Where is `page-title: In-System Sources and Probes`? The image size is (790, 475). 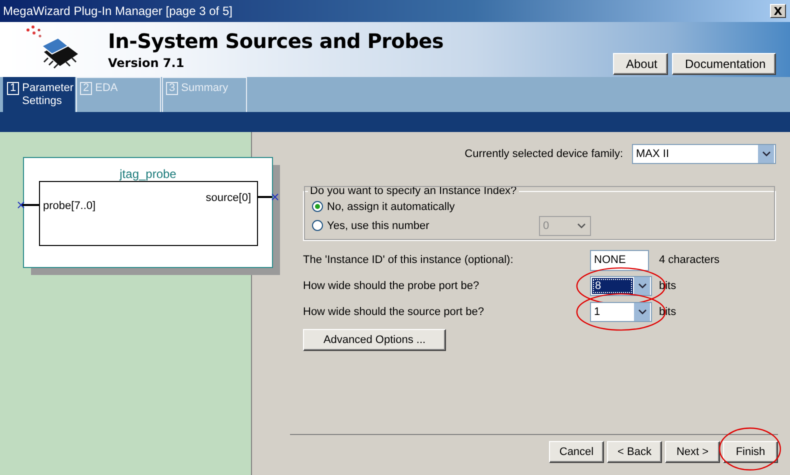
page-title: In-System Sources and Probes is located at coordinates (276, 41).